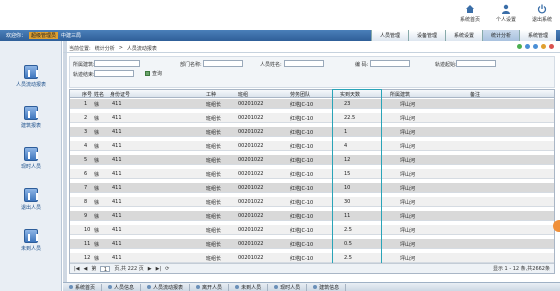 This screenshot has width=560, height=291. I want to click on refresh-page-icon: ⟳, so click(167, 269).